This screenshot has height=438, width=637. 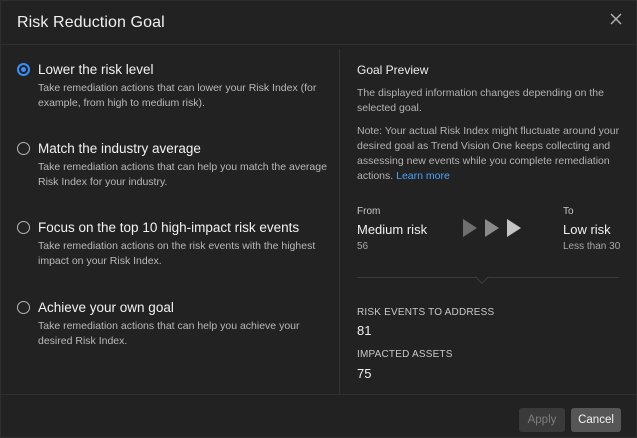 What do you see at coordinates (23, 148) in the screenshot?
I see `radio-match-industry-average` at bounding box center [23, 148].